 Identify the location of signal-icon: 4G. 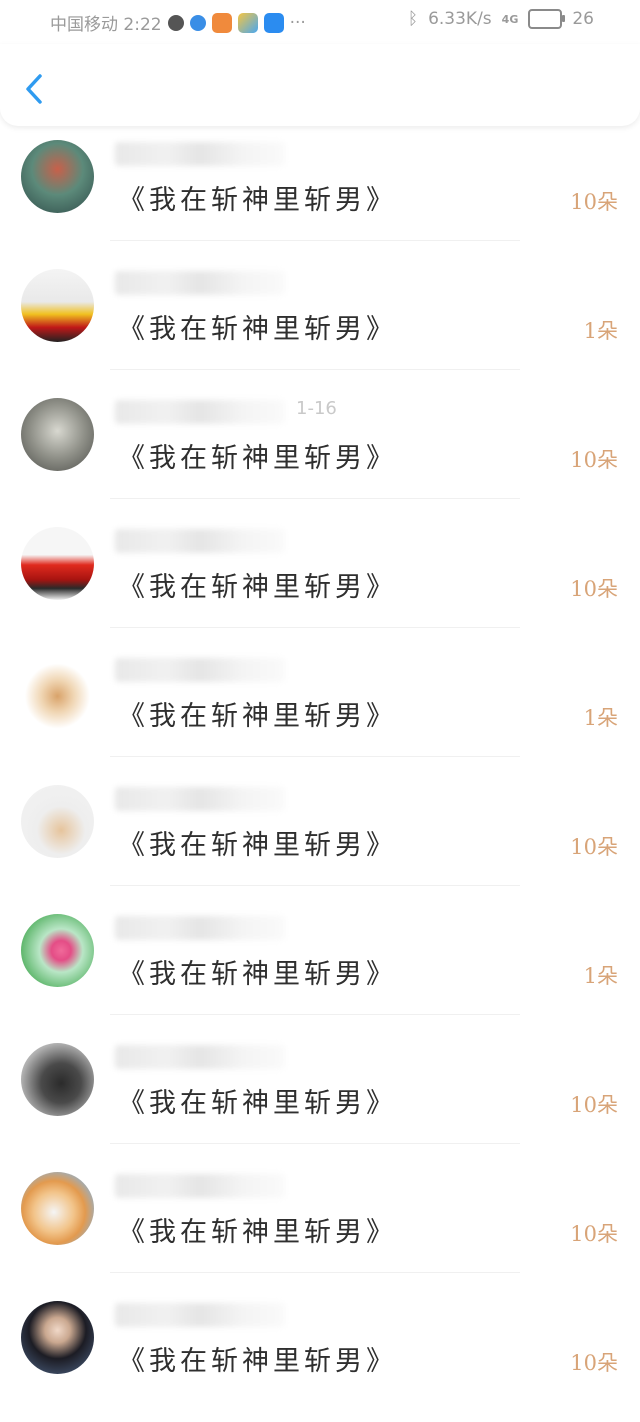
(510, 19).